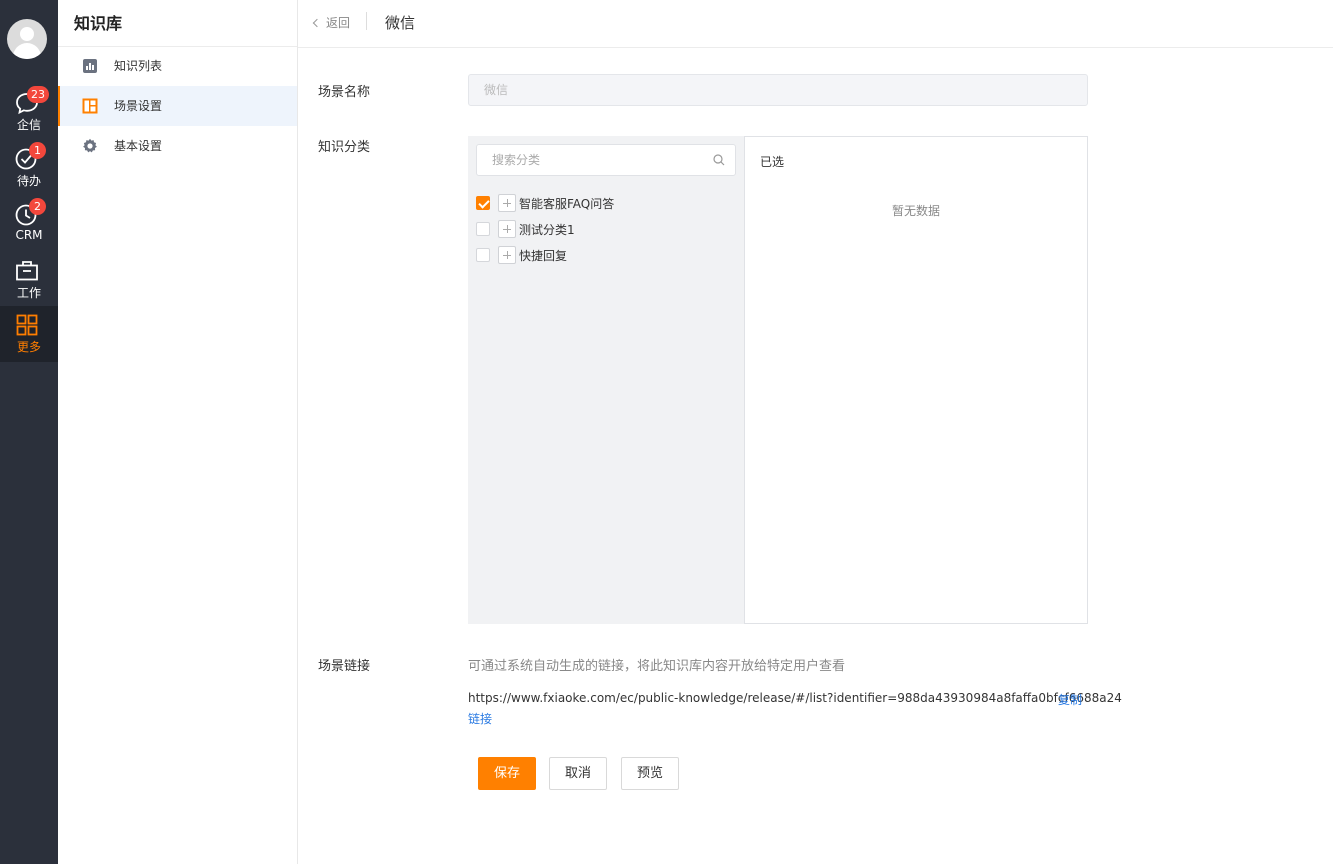 The width and height of the screenshot is (1333, 864). What do you see at coordinates (28, 347) in the screenshot?
I see `rail-label: 更多` at bounding box center [28, 347].